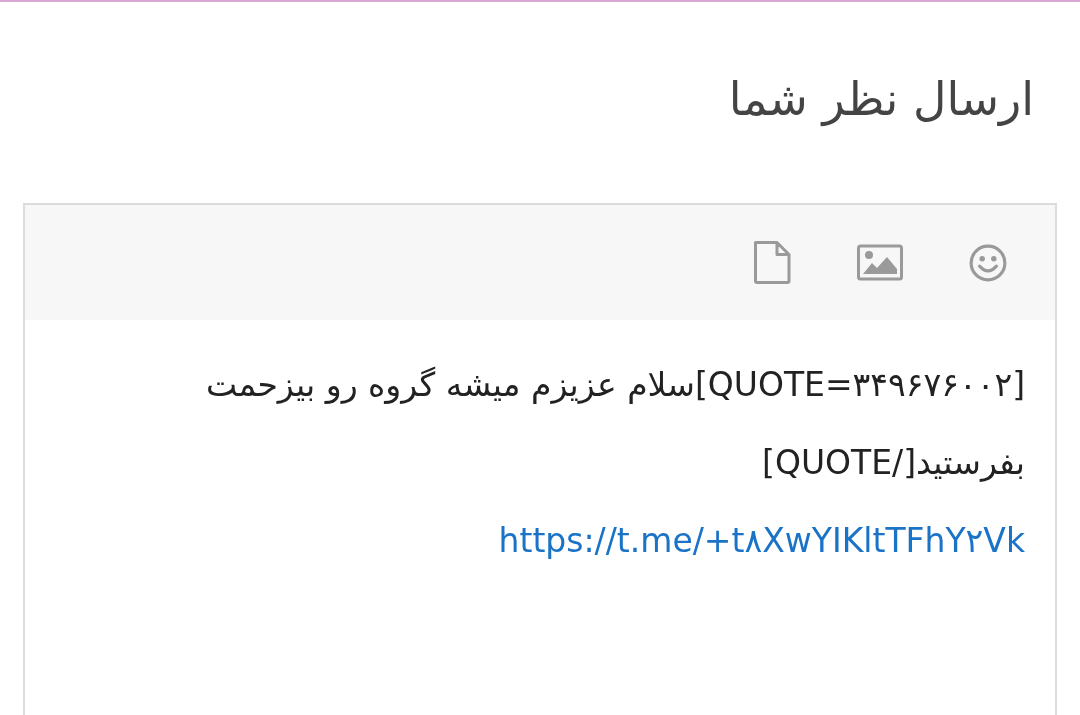 This screenshot has height=715, width=1080. What do you see at coordinates (761, 540) in the screenshot?
I see `link: https://t.me/+t۸XwYIKltTFhY۲Vk` at bounding box center [761, 540].